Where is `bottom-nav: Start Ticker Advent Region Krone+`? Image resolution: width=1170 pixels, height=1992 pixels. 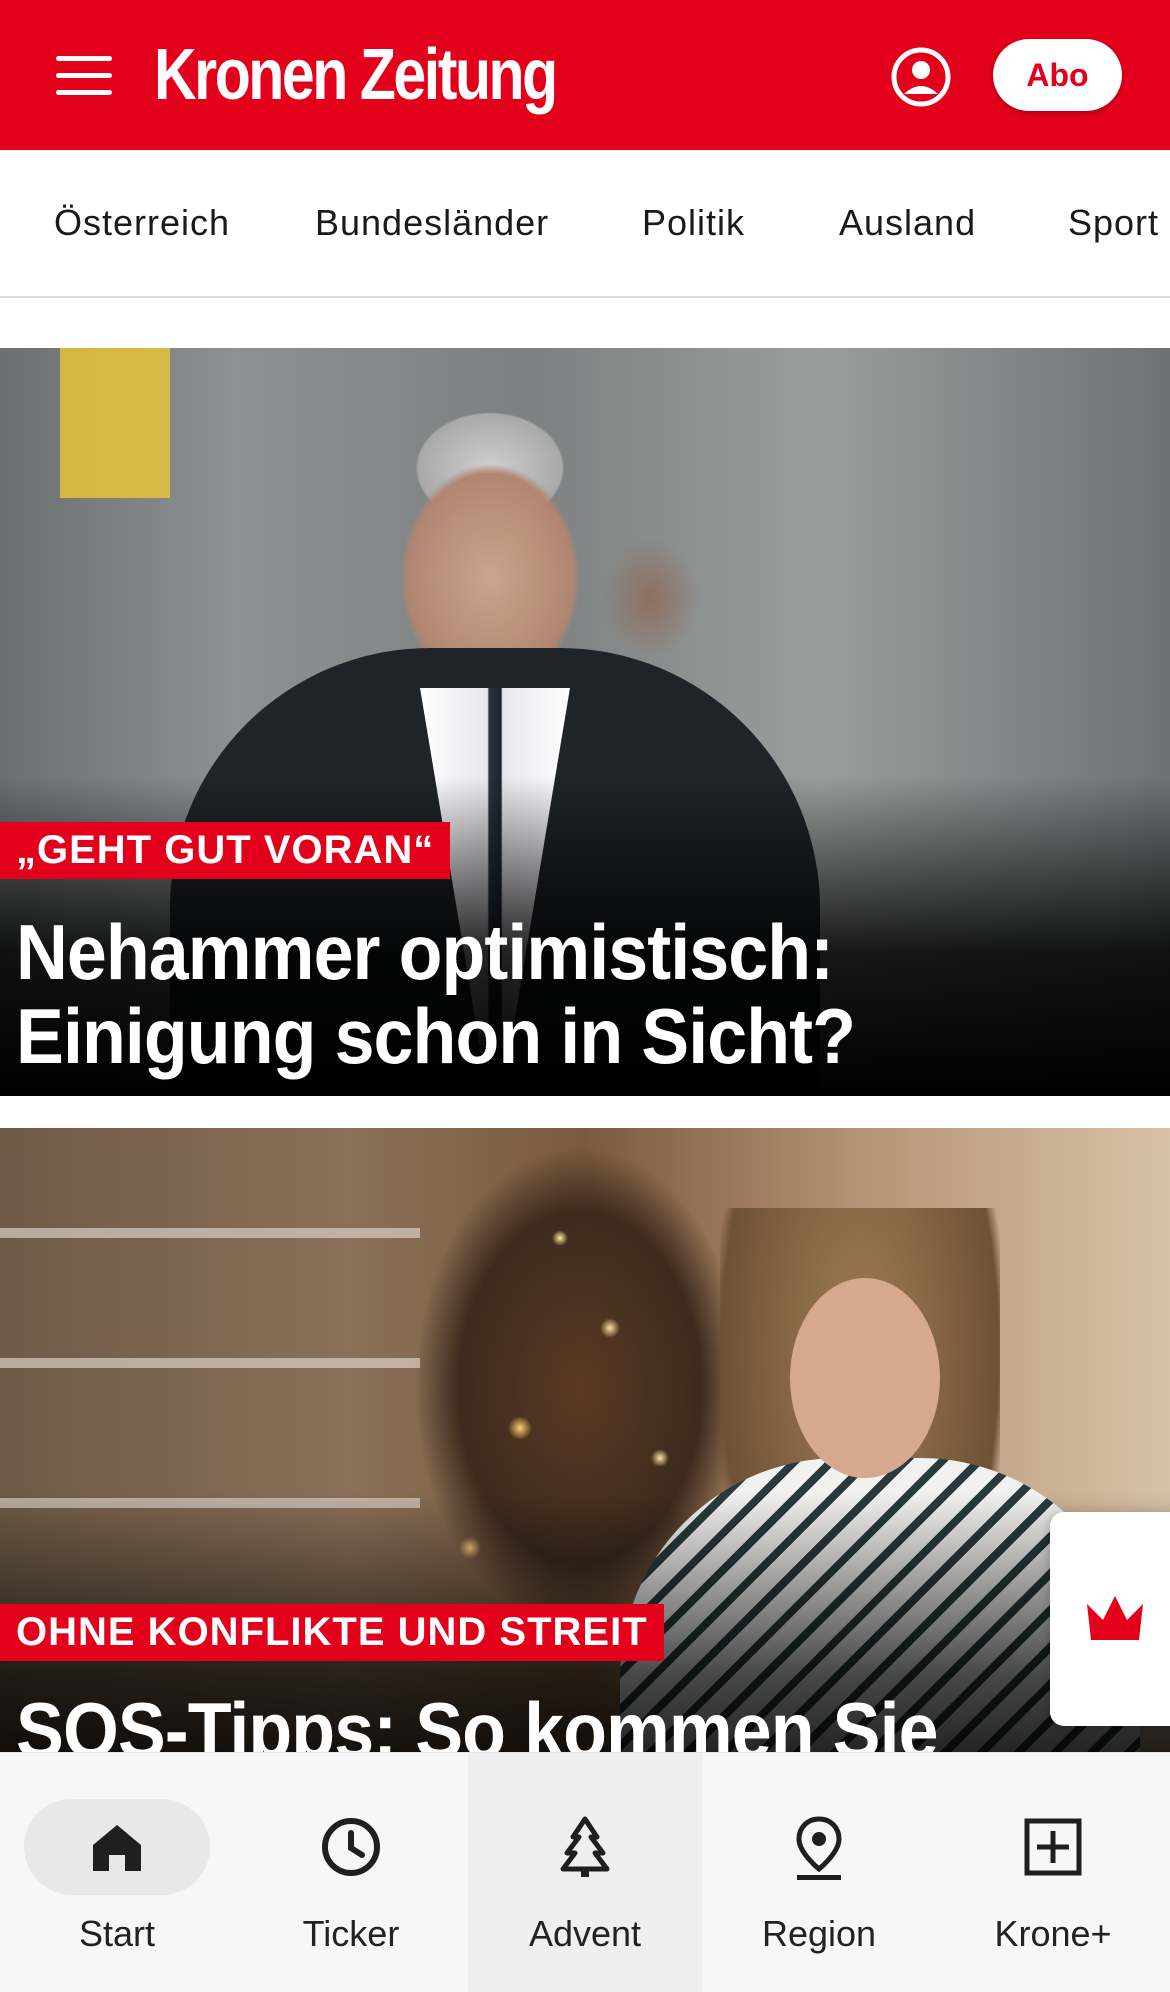
bottom-nav: Start Ticker Advent Region Krone+ is located at coordinates (585, 1872).